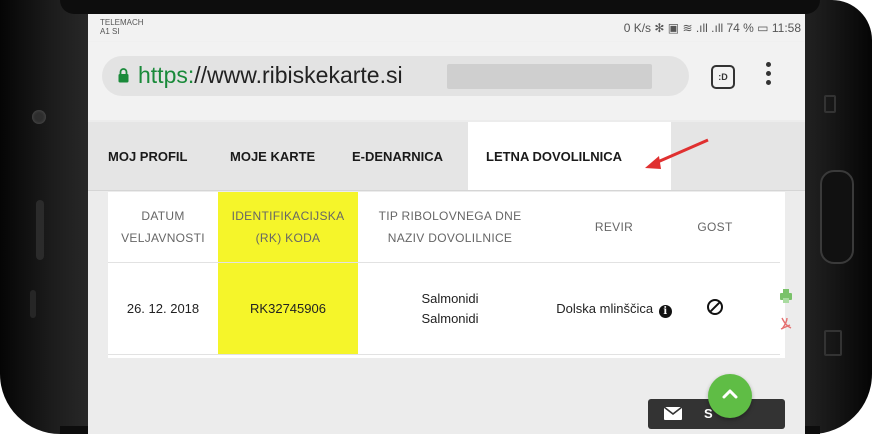 The image size is (872, 434). What do you see at coordinates (723, 77) in the screenshot?
I see `amp-icon: :D` at bounding box center [723, 77].